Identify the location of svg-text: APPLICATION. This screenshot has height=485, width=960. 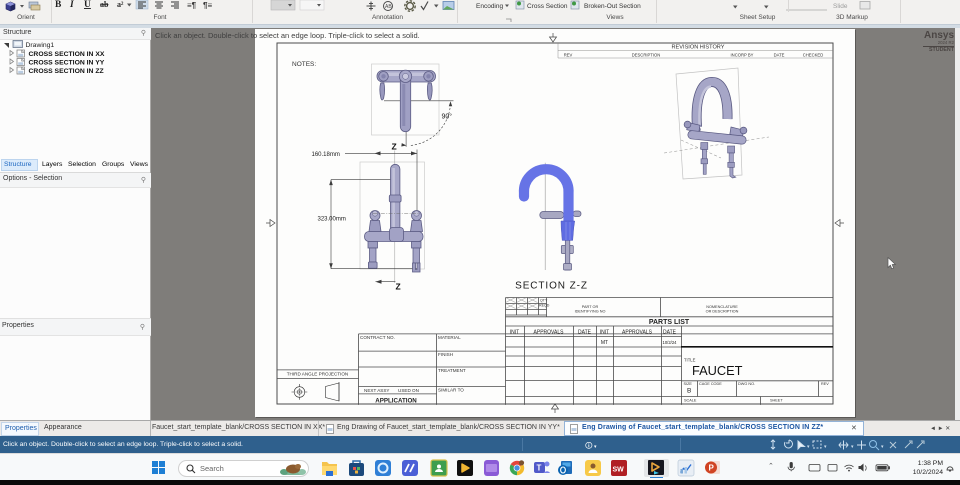
(396, 401).